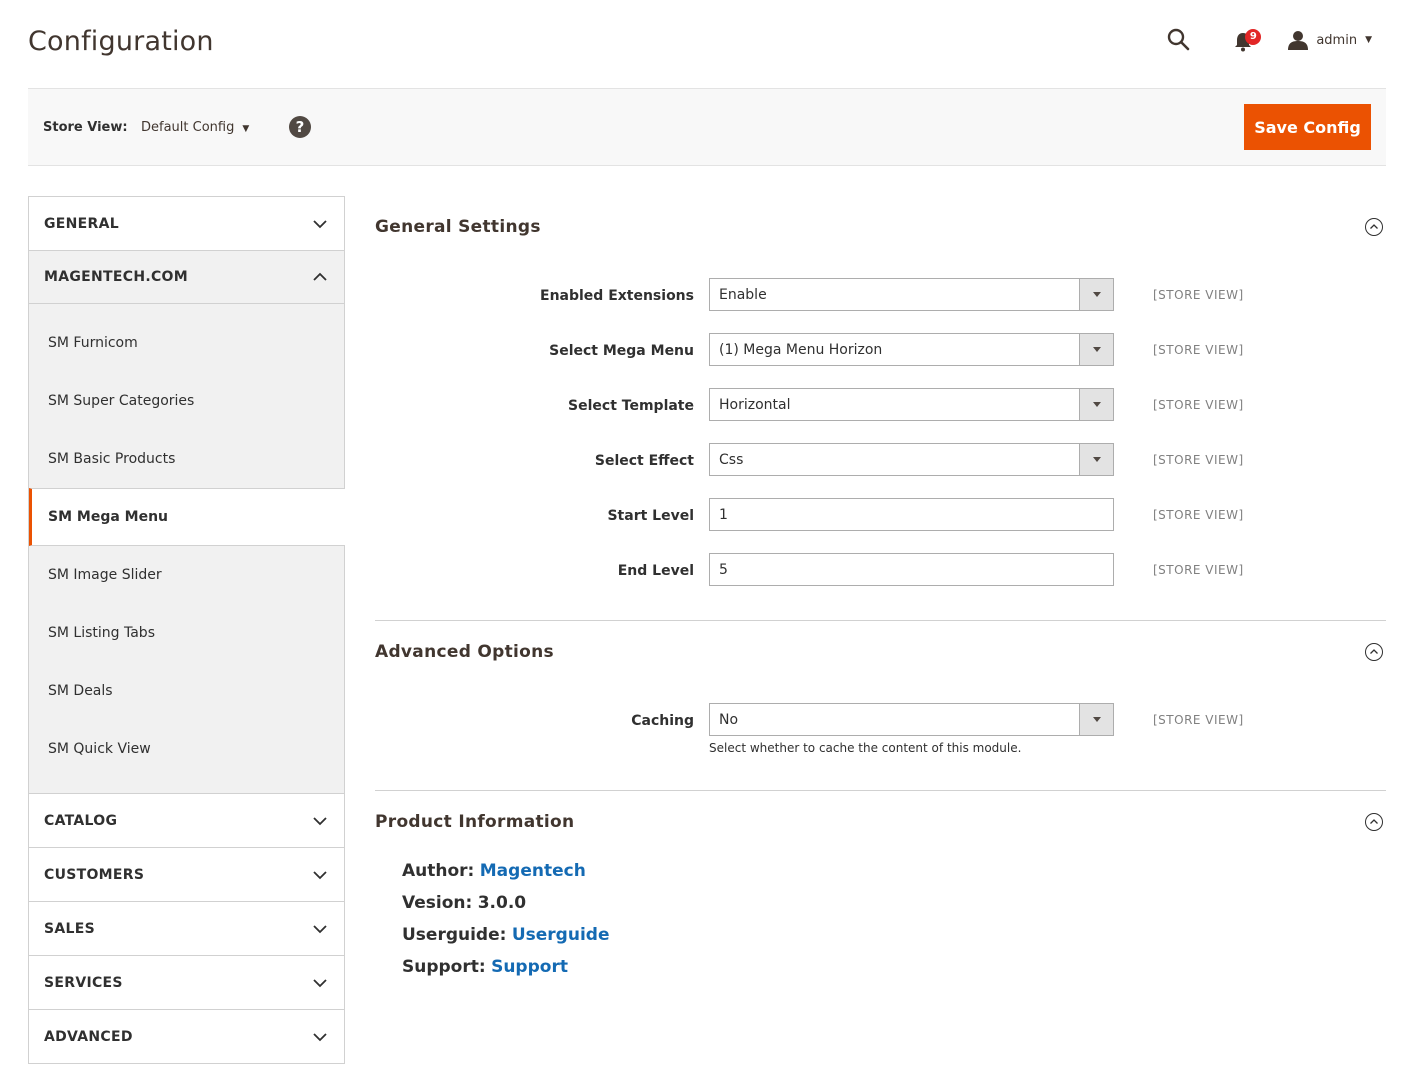 Image resolution: width=1402 pixels, height=1090 pixels. What do you see at coordinates (502, 903) in the screenshot?
I see `info-value: 3.0.0` at bounding box center [502, 903].